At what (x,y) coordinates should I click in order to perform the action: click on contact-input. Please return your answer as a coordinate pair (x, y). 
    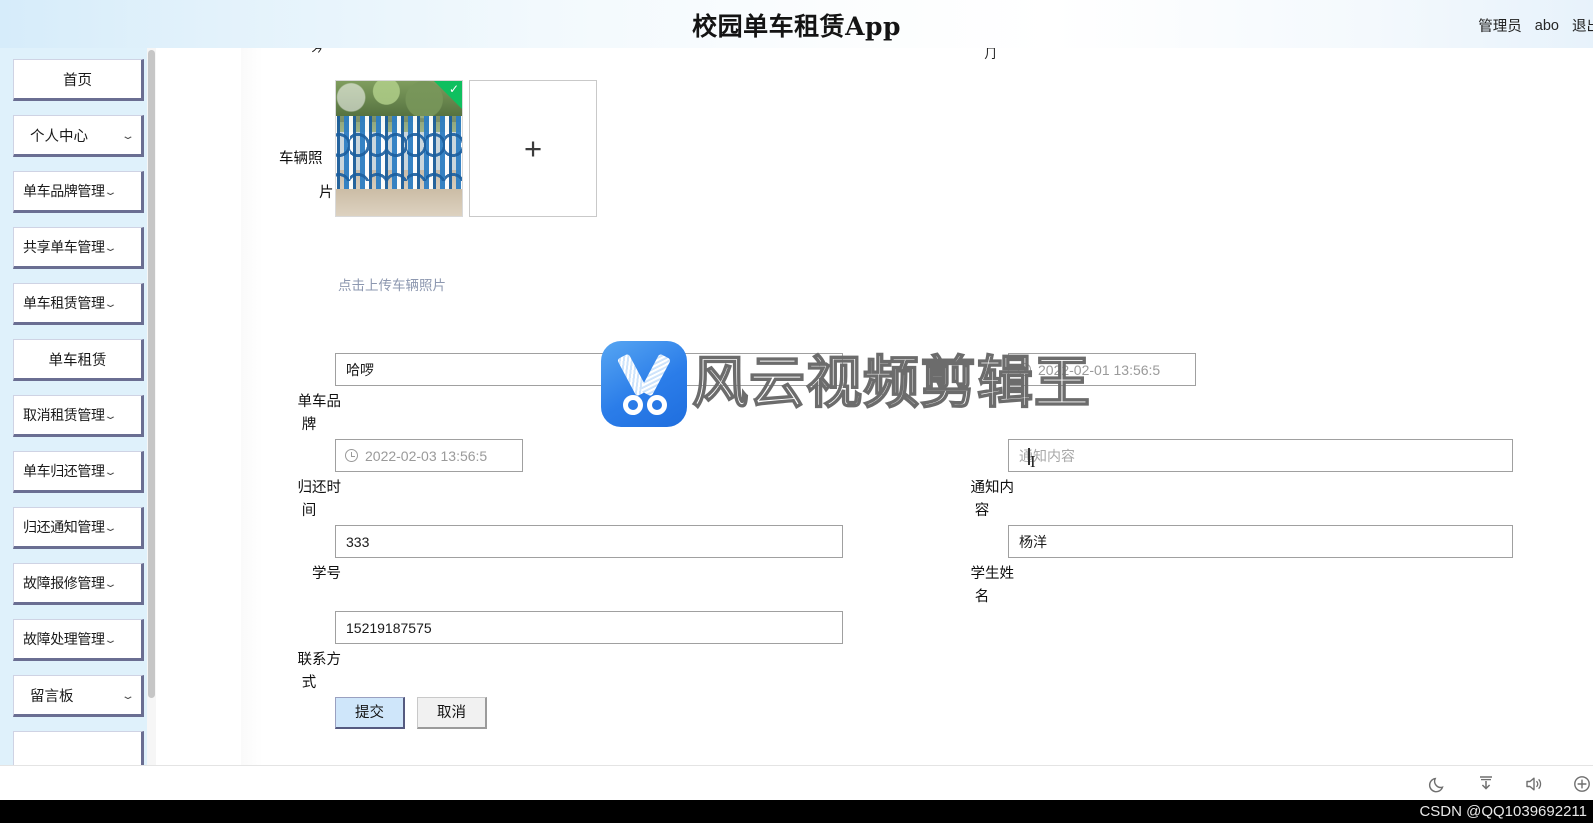
    Looking at the image, I should click on (589, 627).